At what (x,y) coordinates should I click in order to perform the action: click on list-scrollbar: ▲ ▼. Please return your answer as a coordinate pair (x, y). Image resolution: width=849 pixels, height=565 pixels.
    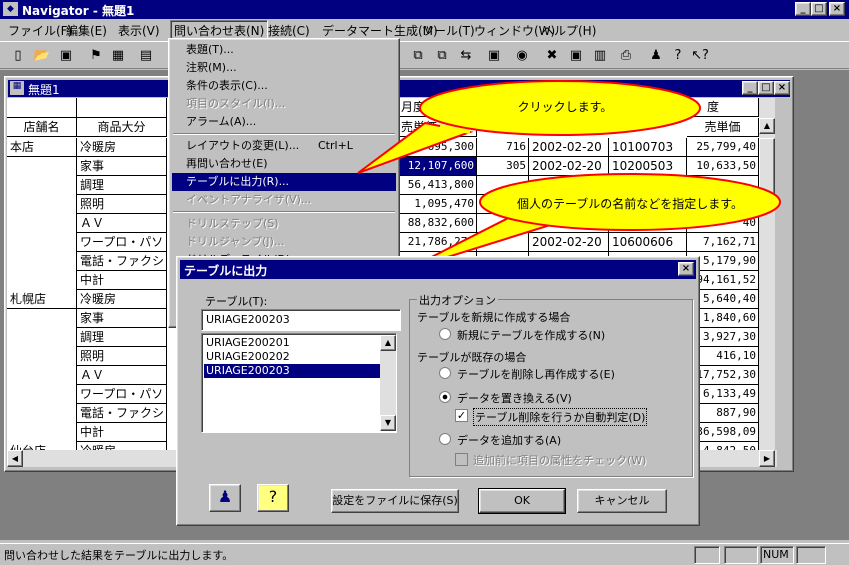
    Looking at the image, I should click on (388, 383).